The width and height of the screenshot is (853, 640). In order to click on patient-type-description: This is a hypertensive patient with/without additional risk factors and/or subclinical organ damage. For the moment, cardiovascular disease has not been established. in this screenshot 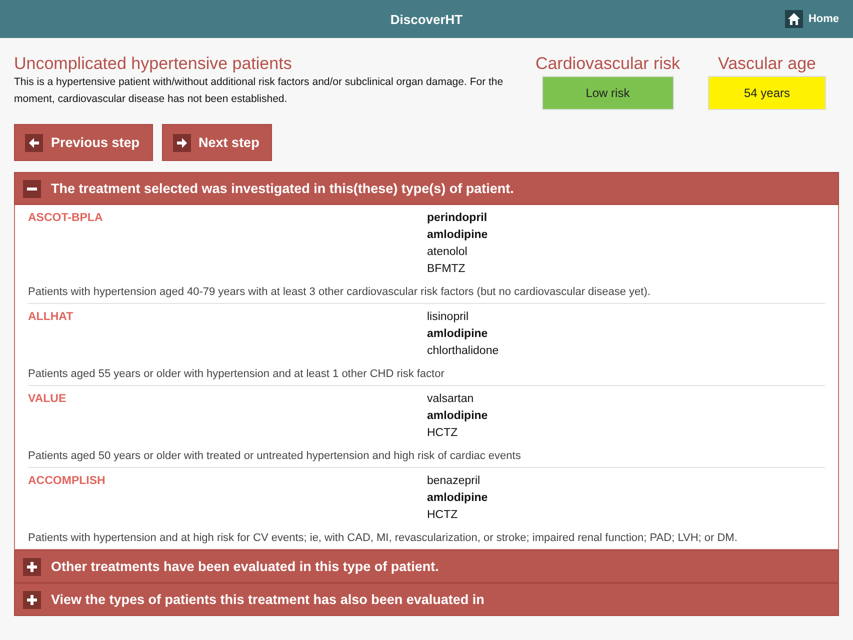, I will do `click(259, 91)`.